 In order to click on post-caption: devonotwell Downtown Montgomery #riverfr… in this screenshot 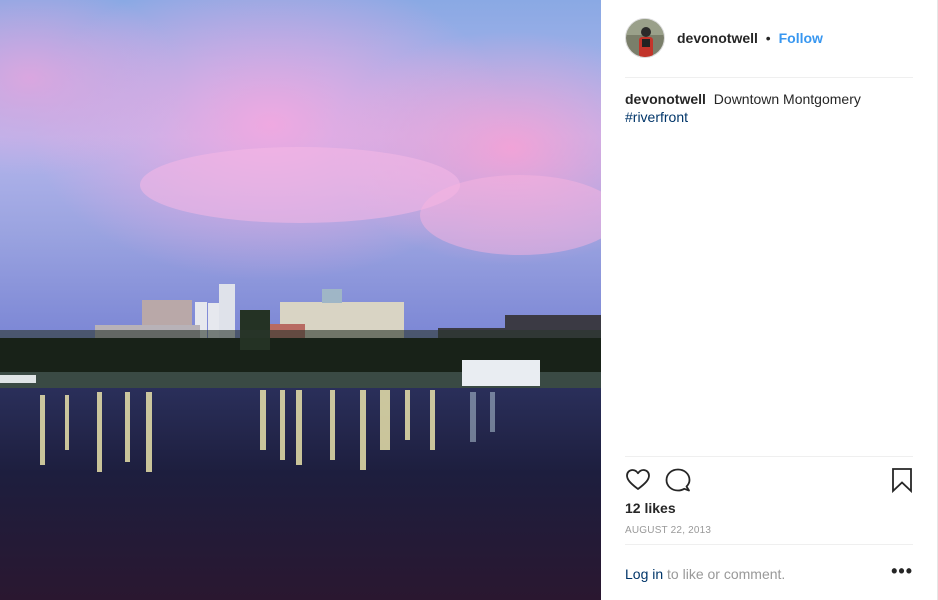, I will do `click(769, 108)`.